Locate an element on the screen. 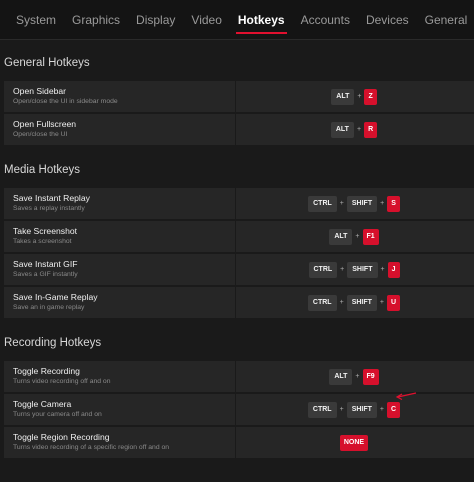 This screenshot has height=482, width=474. hotkey-name: Save Instant Replay is located at coordinates (51, 198).